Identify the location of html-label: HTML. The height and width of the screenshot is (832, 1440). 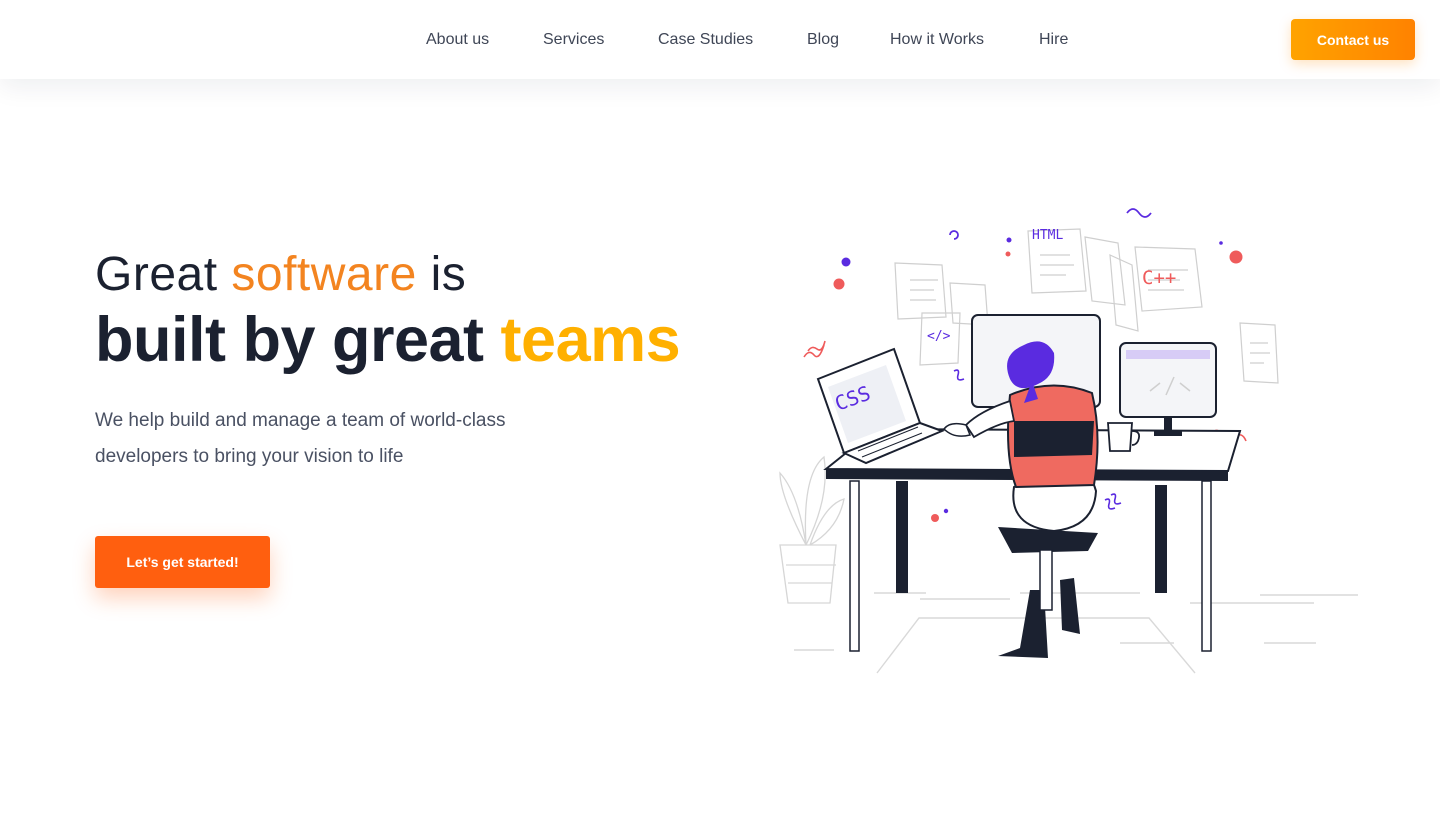
(1047, 235).